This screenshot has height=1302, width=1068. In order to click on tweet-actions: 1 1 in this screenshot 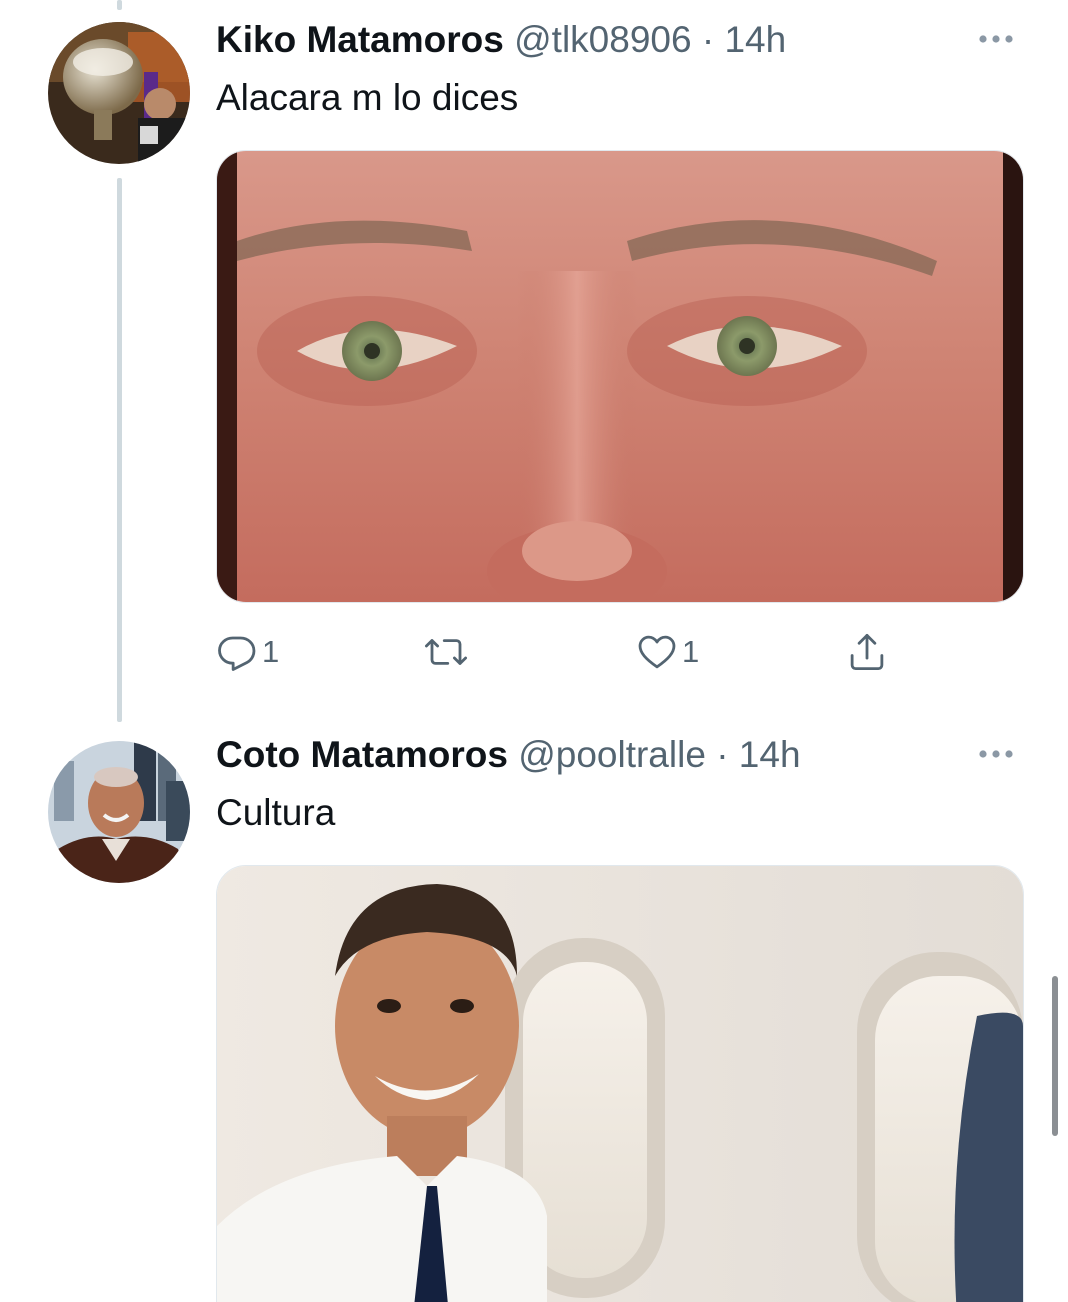, I will do `click(566, 653)`.